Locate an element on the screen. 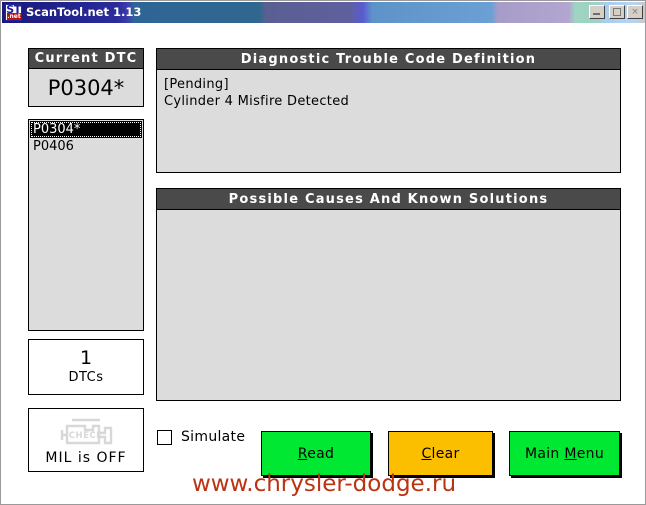  main-menu-button: Main Menu is located at coordinates (564, 453).